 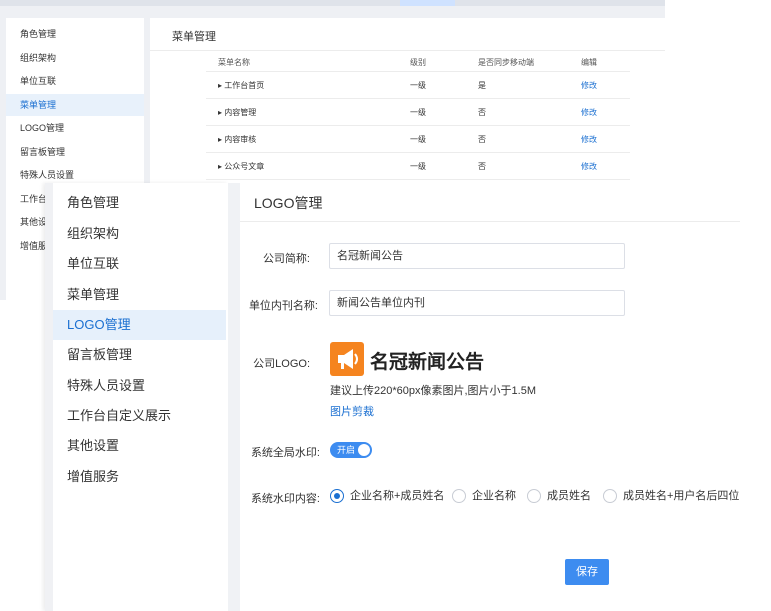 I want to click on row-name: ▸ 公众号文章, so click(x=241, y=166).